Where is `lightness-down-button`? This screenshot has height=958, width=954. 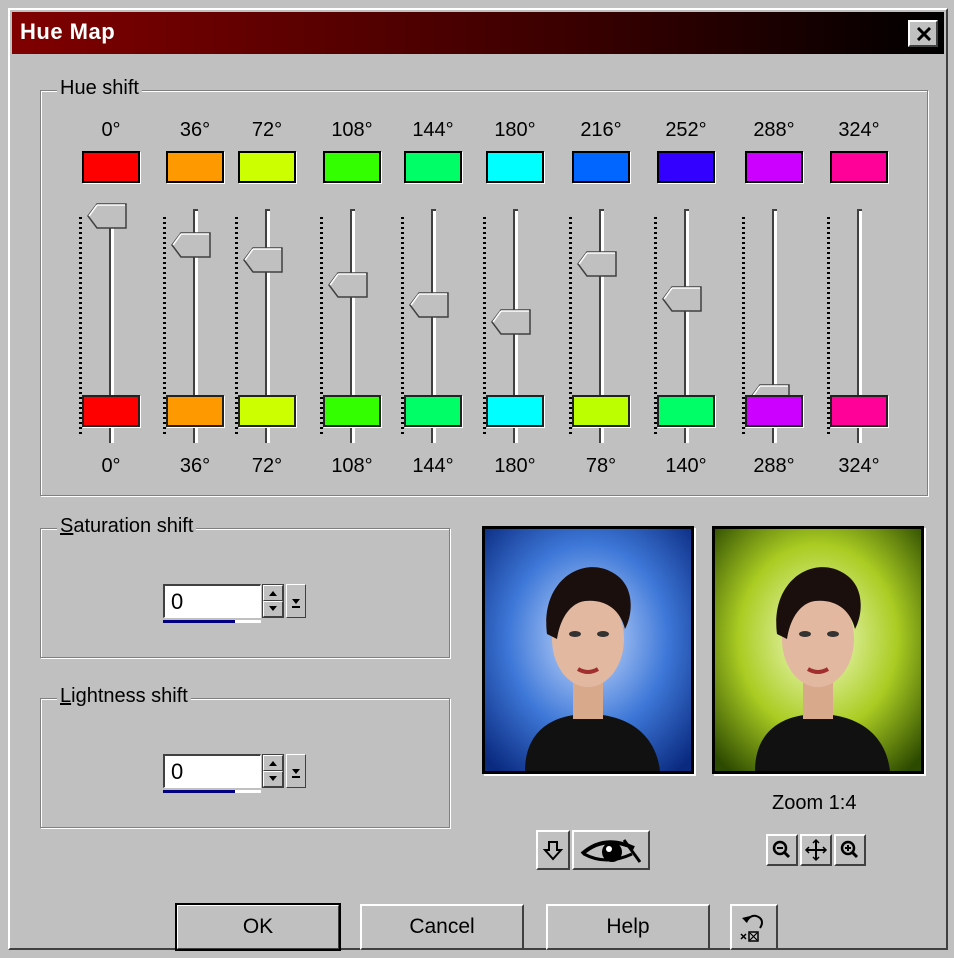
lightness-down-button is located at coordinates (273, 779).